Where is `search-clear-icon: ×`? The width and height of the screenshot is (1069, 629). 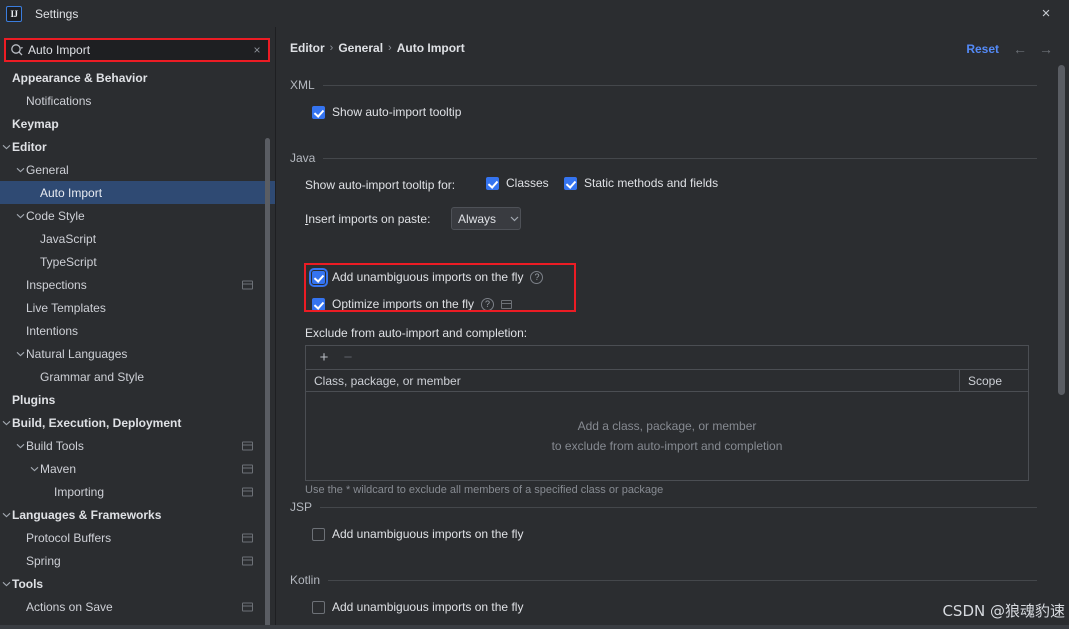 search-clear-icon: × is located at coordinates (257, 50).